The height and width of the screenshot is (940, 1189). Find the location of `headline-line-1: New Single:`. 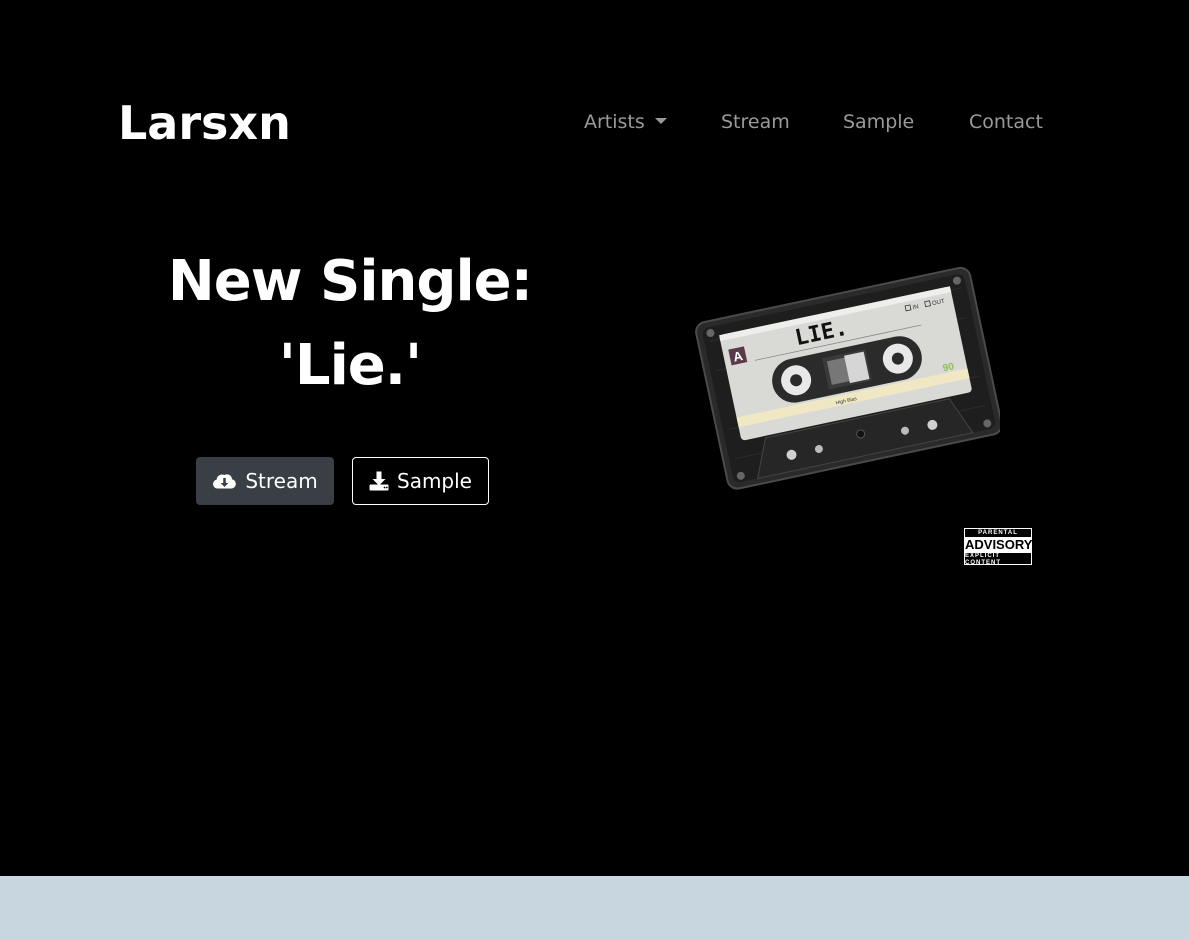

headline-line-1: New Single: is located at coordinates (350, 281).